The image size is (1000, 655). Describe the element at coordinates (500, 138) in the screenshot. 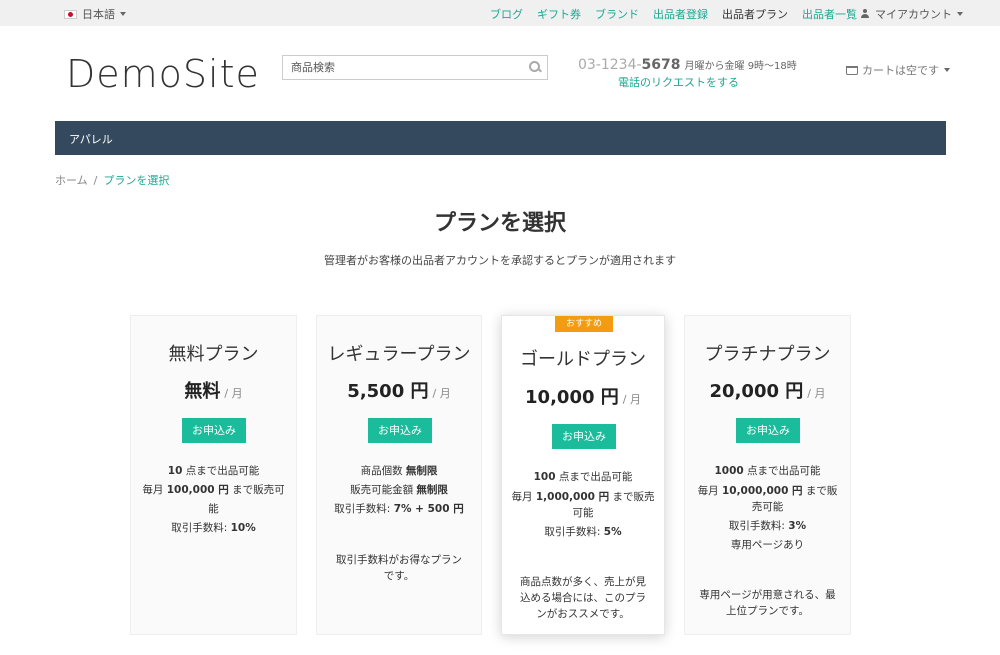

I see `category-nav: アパレル` at that location.